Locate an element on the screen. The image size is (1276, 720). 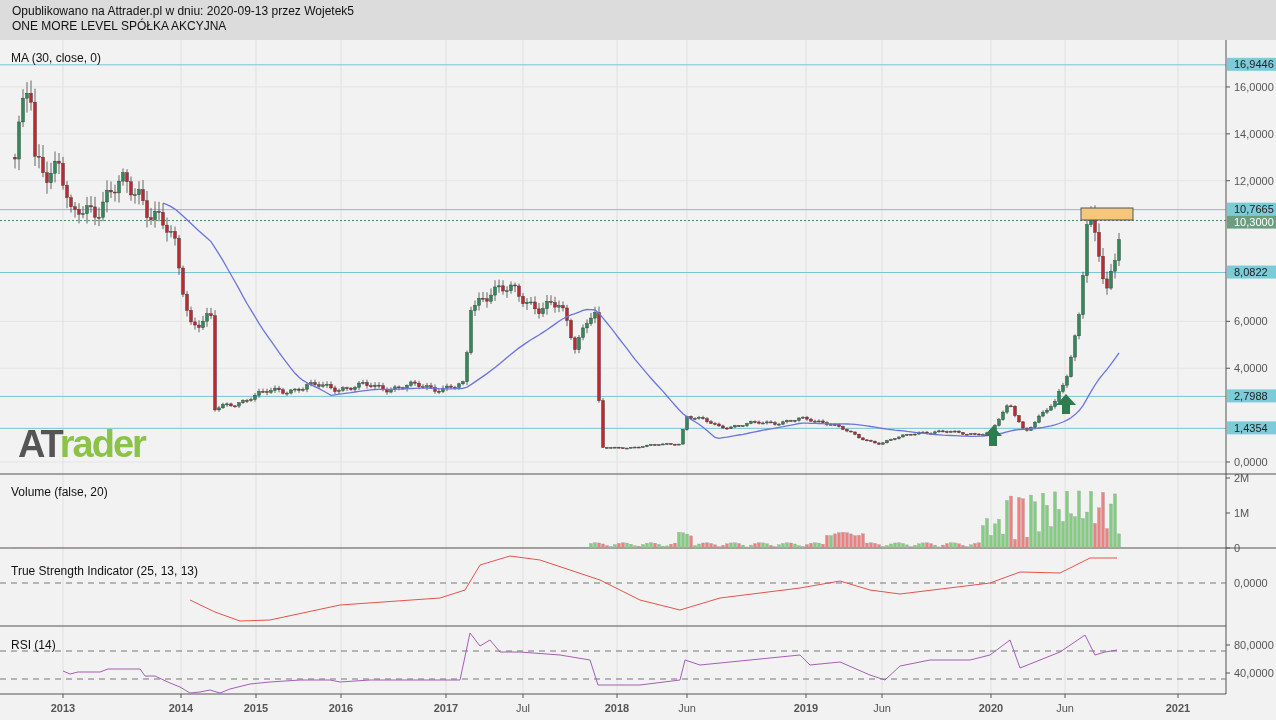
publication-info: Opublikowano na Attrader.pl w dniu: 2020-09-13 przez Wojetek5 is located at coordinates (183, 11).